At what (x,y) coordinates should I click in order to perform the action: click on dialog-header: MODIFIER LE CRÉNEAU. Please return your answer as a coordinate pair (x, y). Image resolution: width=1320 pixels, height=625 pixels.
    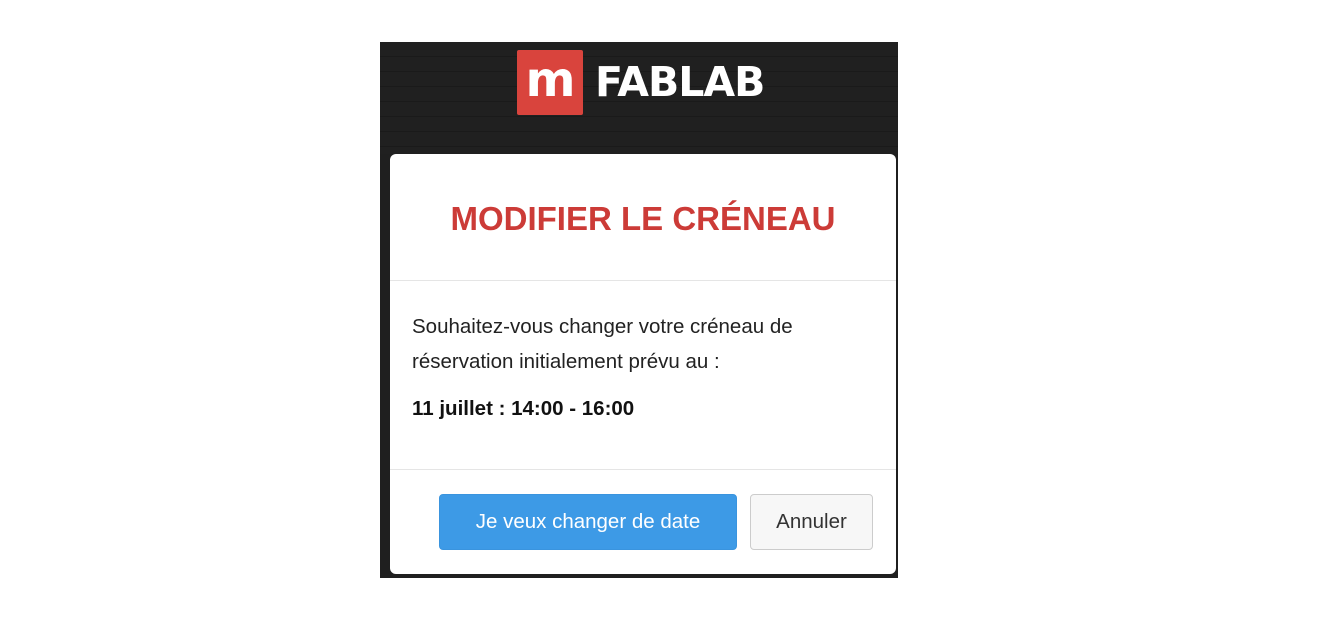
    Looking at the image, I should click on (643, 217).